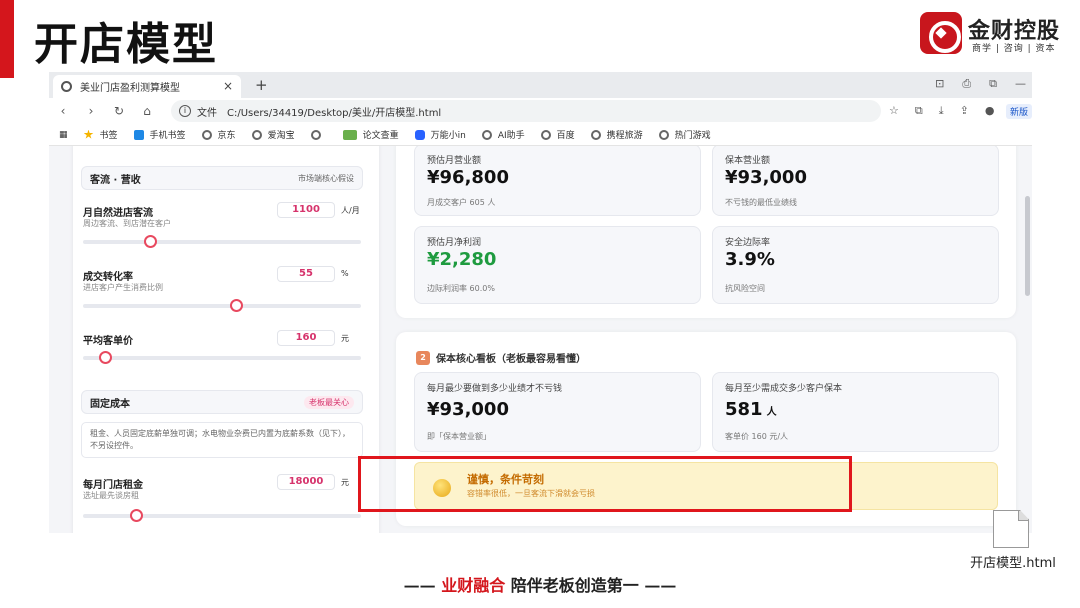 The width and height of the screenshot is (1080, 608). Describe the element at coordinates (855, 412) in the screenshot. I see `min-customers-card: 每月至少需成交多少客户保本 581 人 客单价 160 元/人` at that location.